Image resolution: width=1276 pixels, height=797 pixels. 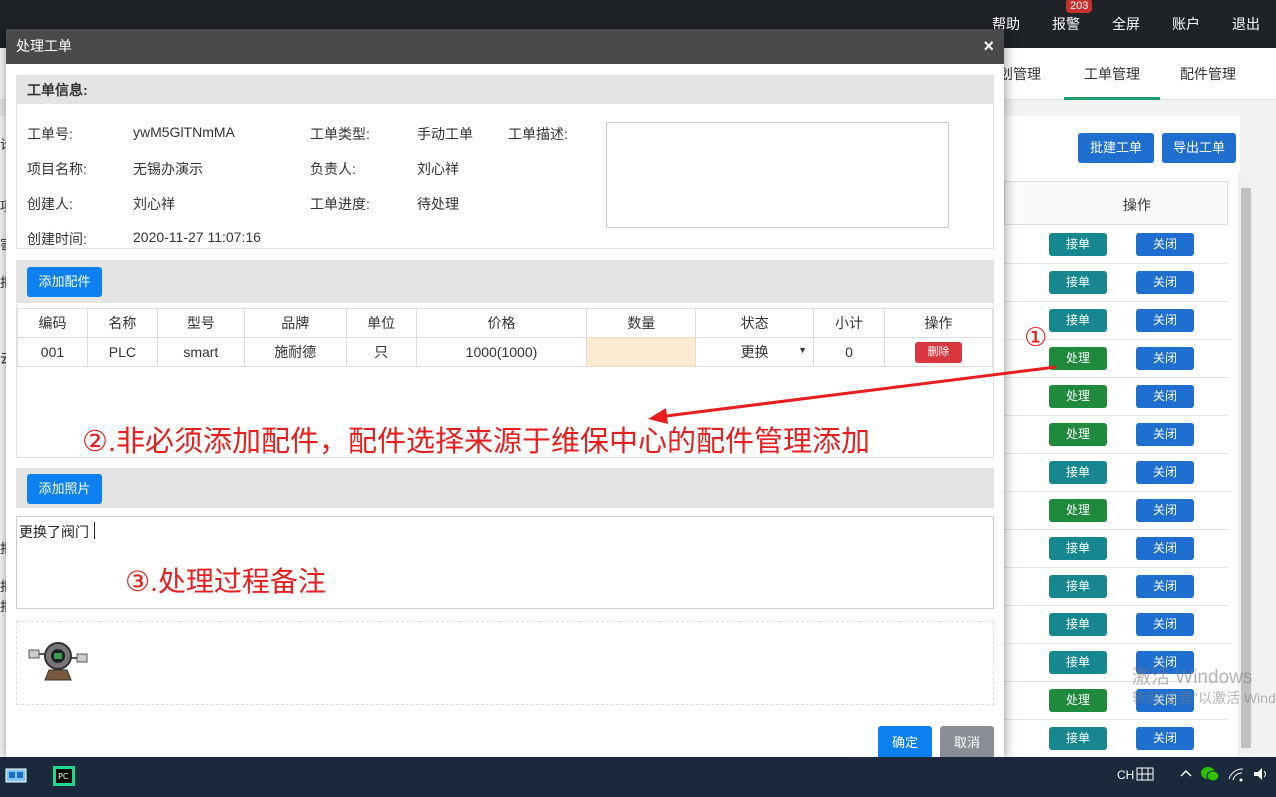 What do you see at coordinates (938, 323) in the screenshot?
I see `col-action: 操作` at bounding box center [938, 323].